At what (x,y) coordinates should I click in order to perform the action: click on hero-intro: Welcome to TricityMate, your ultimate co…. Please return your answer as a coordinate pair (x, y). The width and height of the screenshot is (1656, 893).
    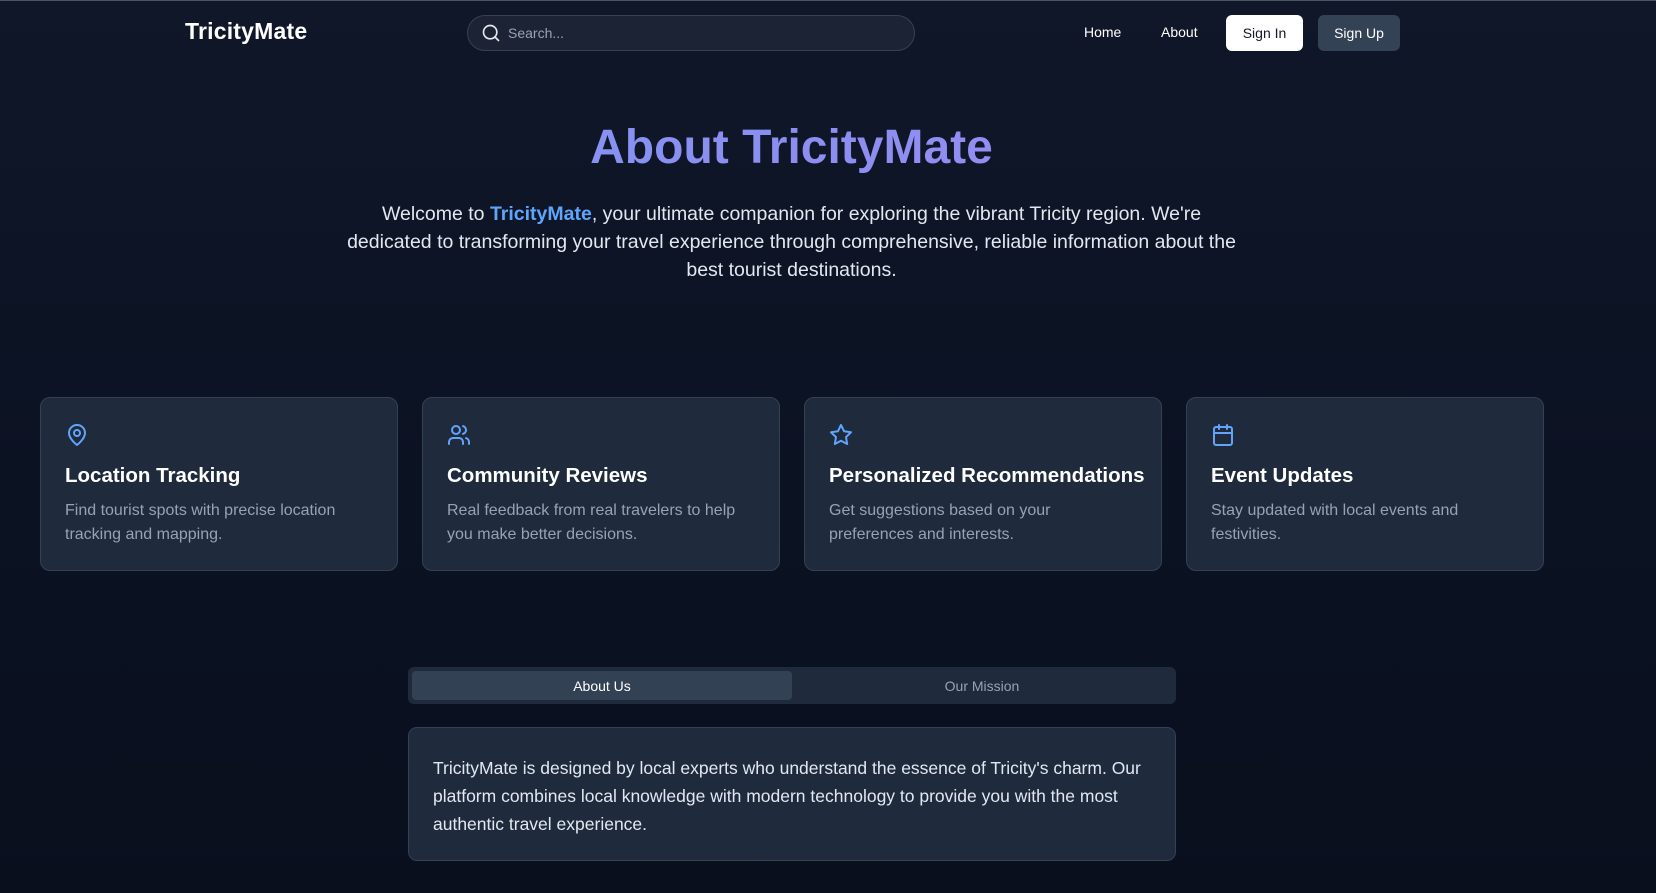
    Looking at the image, I should click on (791, 242).